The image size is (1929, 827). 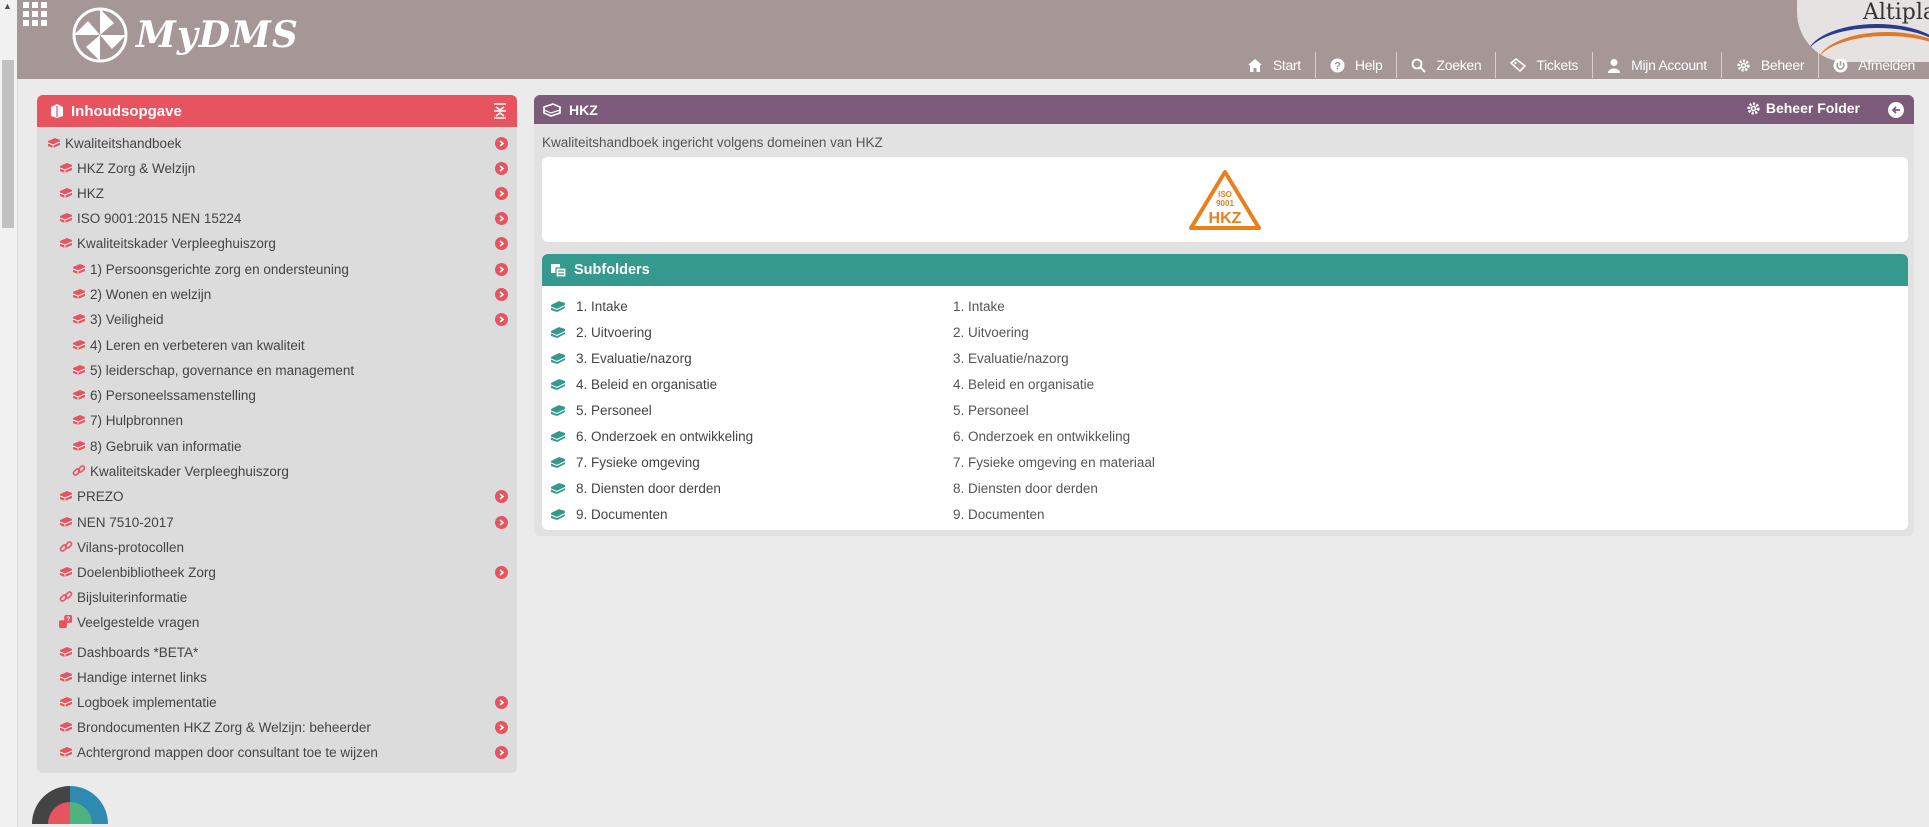 What do you see at coordinates (1803, 108) in the screenshot?
I see `manage-folder-button: Beheer Folder` at bounding box center [1803, 108].